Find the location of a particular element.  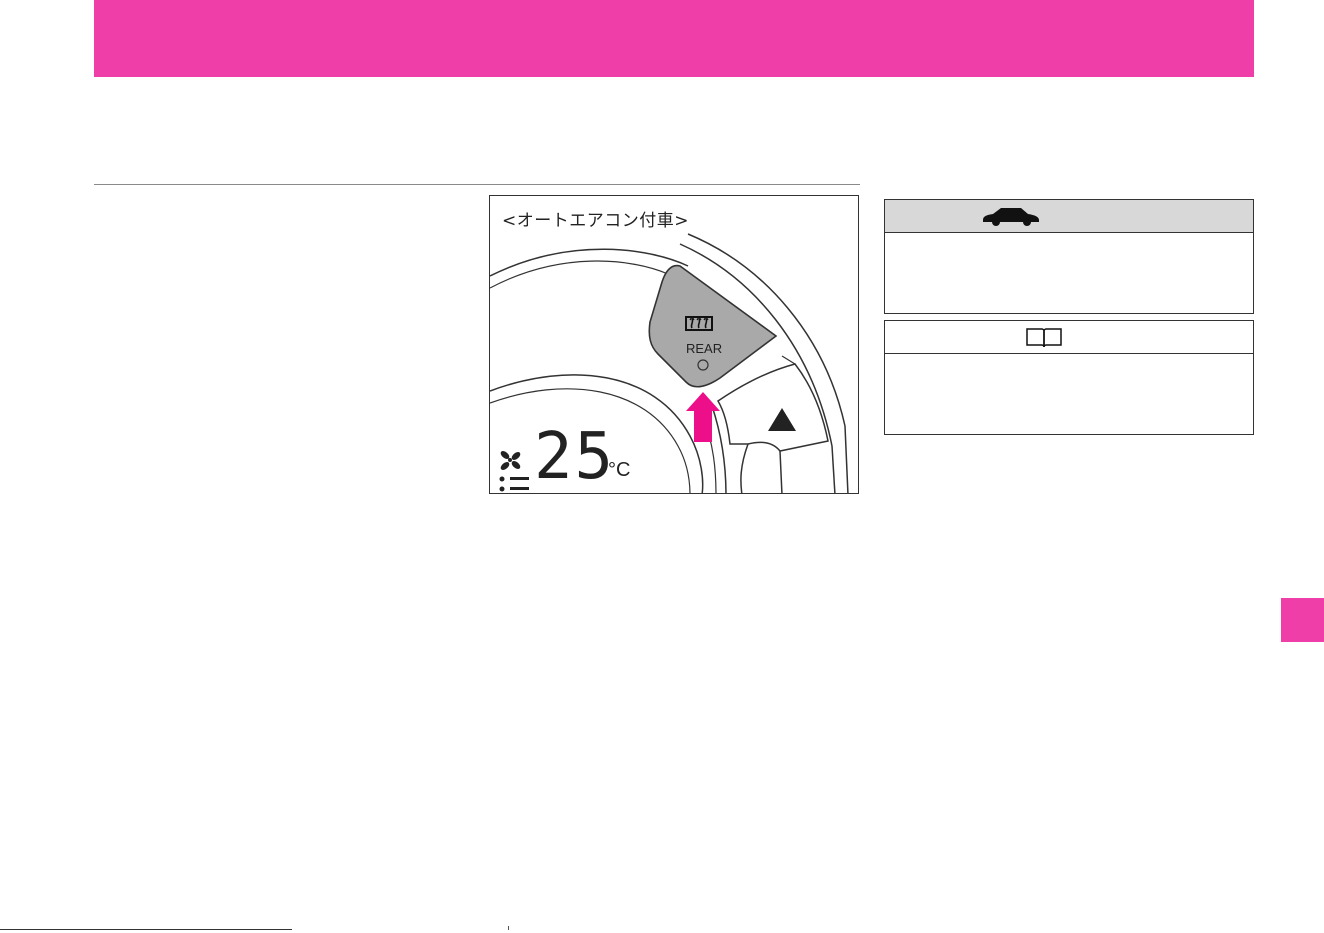

warning-box-header is located at coordinates (1069, 216).